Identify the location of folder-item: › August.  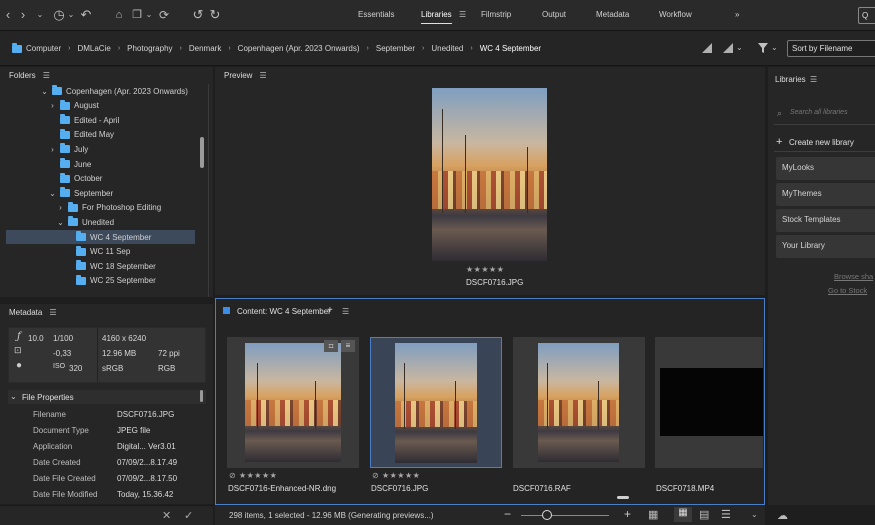
(100, 106).